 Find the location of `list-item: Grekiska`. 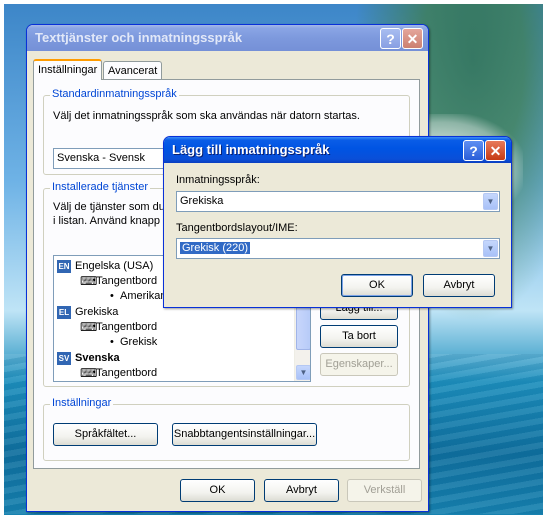

list-item: Grekiska is located at coordinates (96, 312).